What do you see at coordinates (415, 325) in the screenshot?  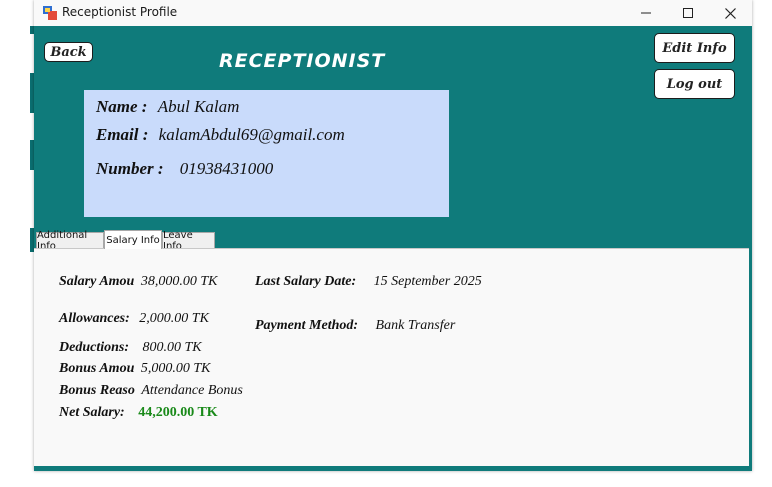 I see `payment-method-value: Bank Transfer` at bounding box center [415, 325].